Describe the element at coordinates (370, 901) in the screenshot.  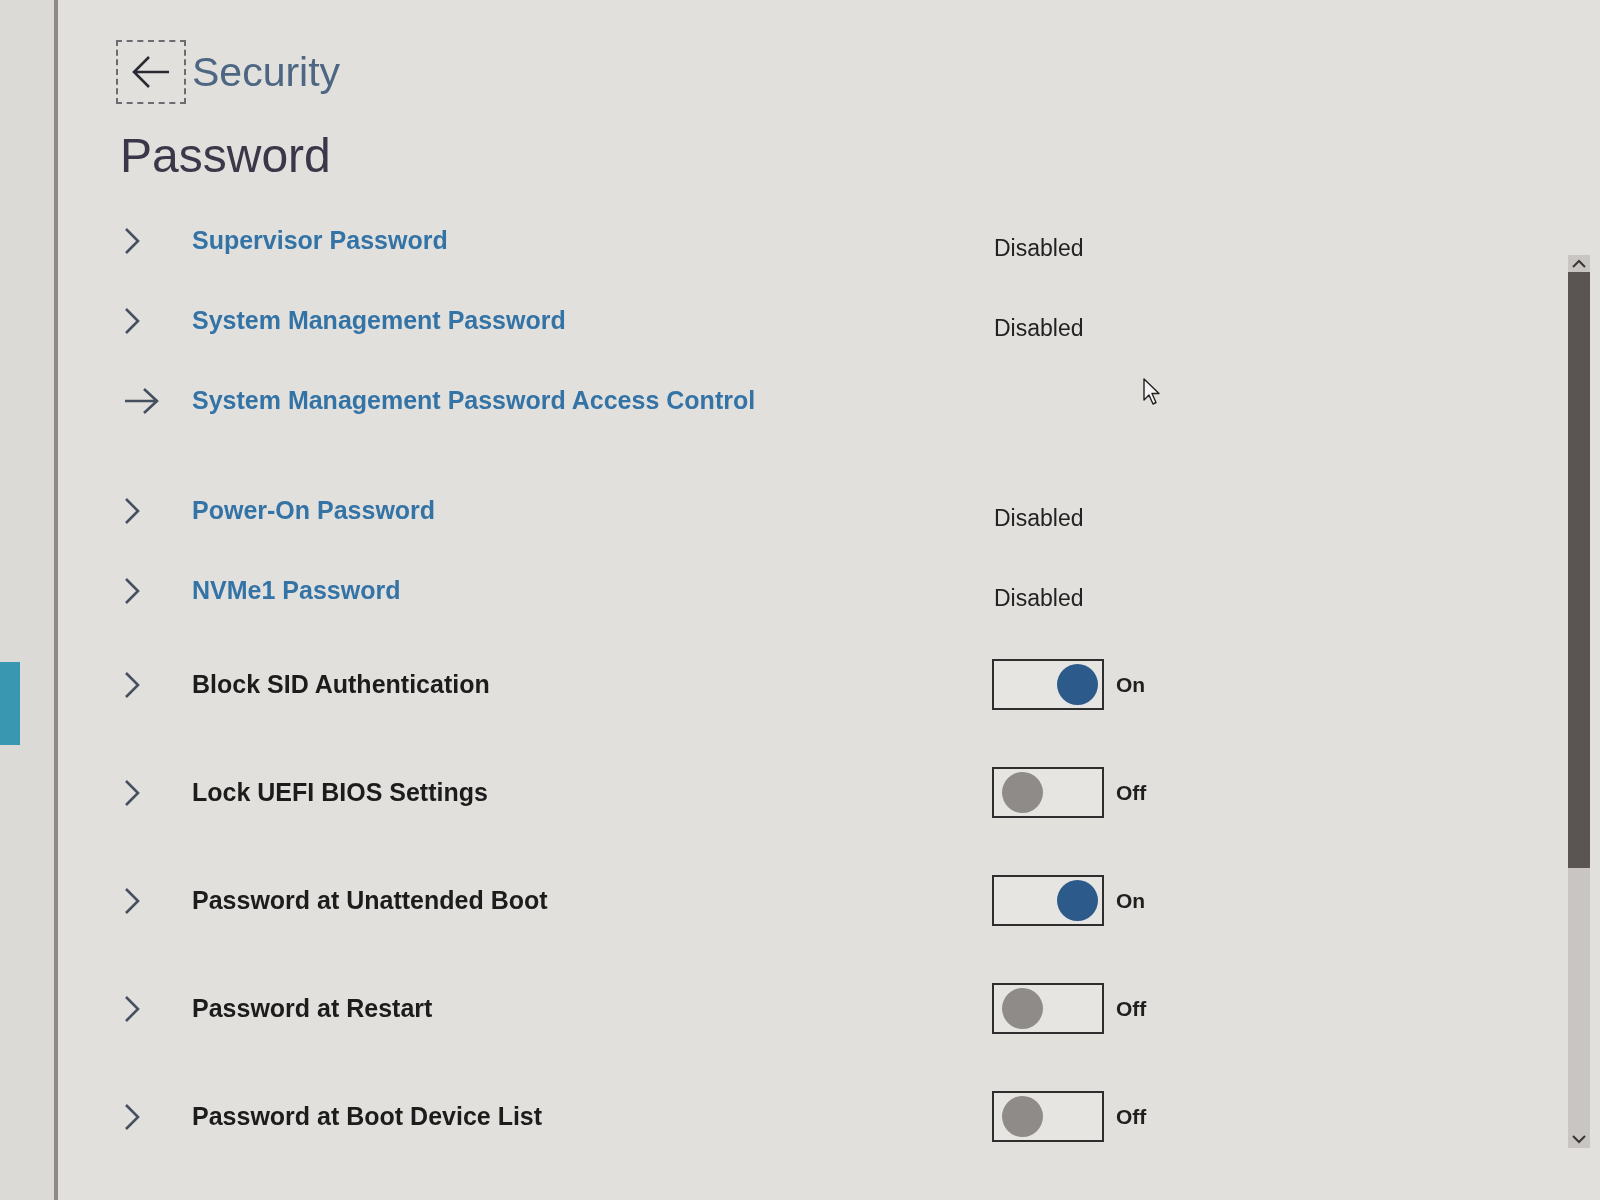
I see `setting-label: Password at Unattended Boot` at that location.